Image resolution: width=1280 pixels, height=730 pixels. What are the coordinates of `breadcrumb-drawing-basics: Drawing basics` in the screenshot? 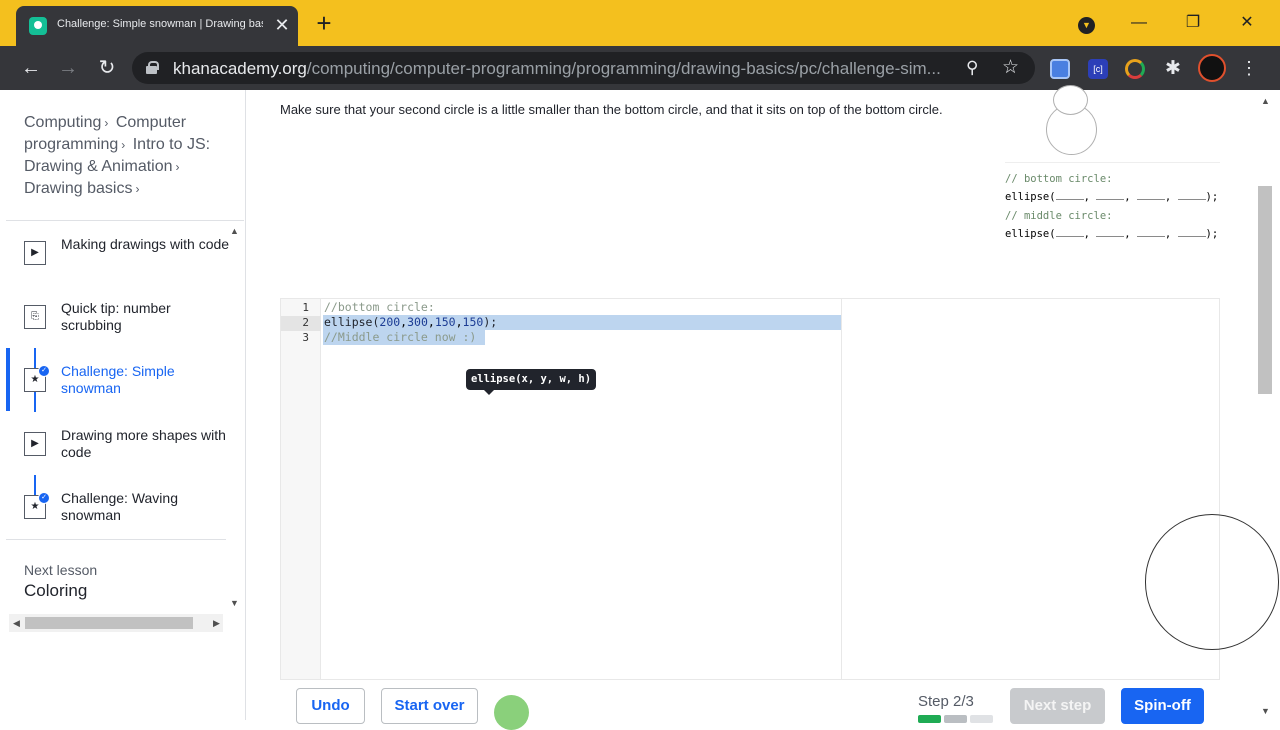 It's located at (78, 188).